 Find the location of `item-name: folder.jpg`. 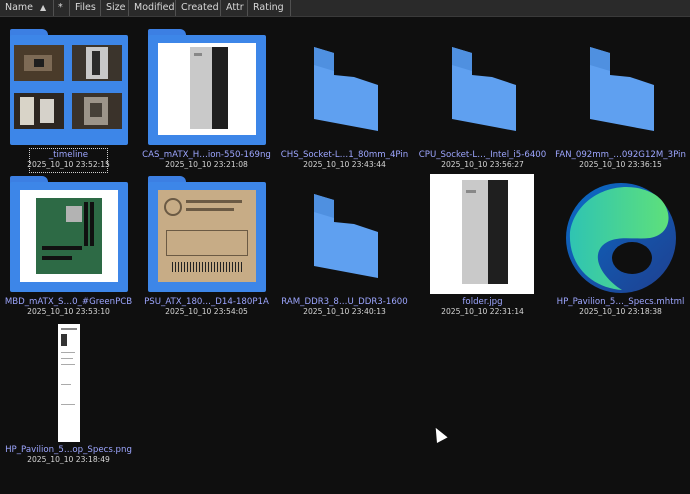

item-name: folder.jpg is located at coordinates (482, 302).